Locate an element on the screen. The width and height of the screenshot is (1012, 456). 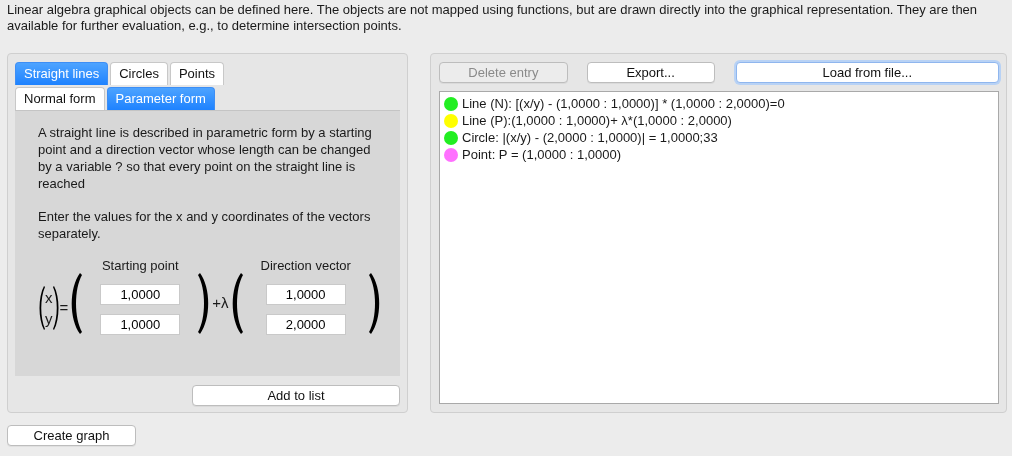
variable-label: y is located at coordinates (49, 319).